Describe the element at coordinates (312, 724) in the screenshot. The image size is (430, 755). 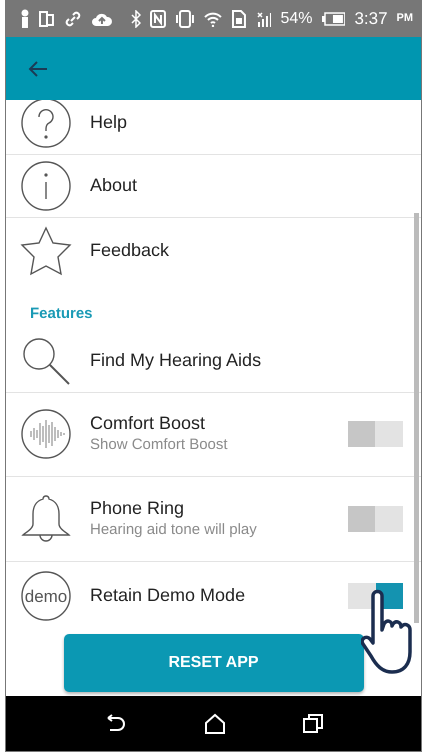
I see `recents-icon` at that location.